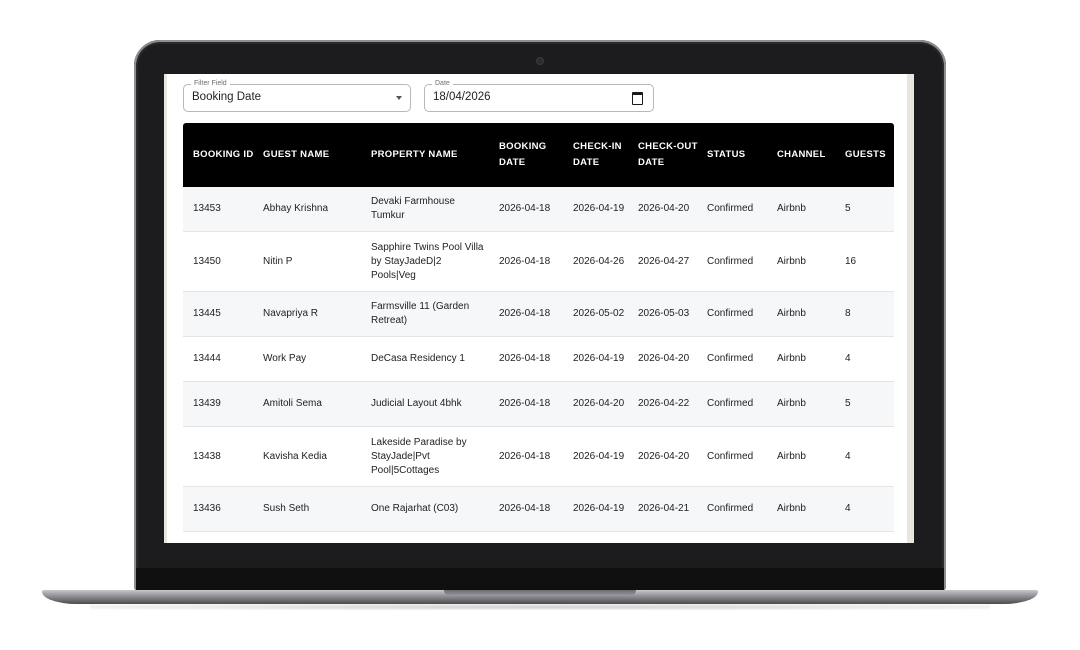 This screenshot has height=650, width=1080. Describe the element at coordinates (540, 579) in the screenshot. I see `laptop-chin` at that location.